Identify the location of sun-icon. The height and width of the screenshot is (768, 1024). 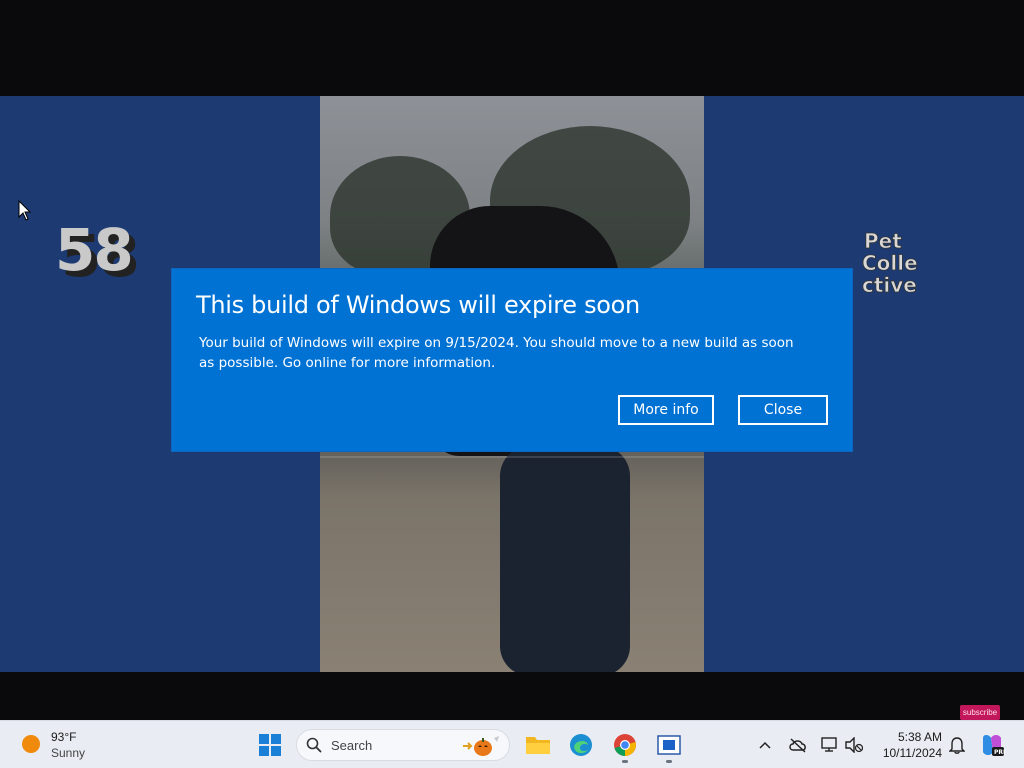
(31, 744).